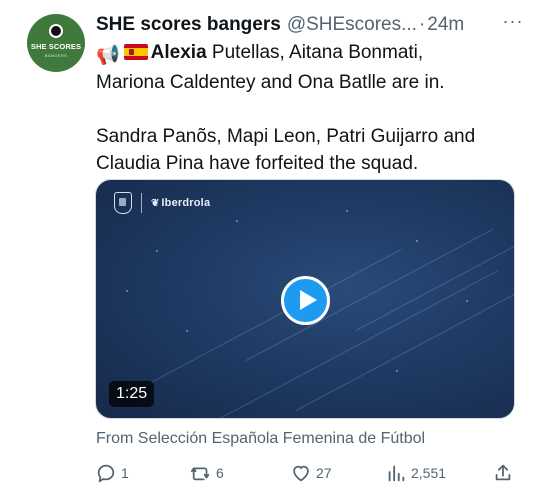 The image size is (540, 501). I want to click on play-button, so click(305, 300).